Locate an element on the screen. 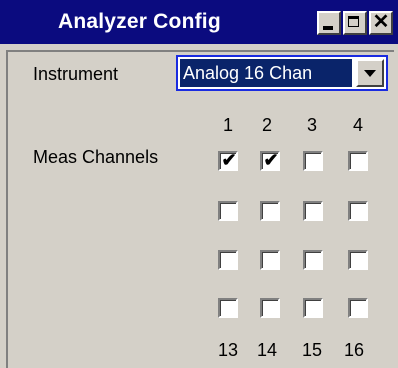 The height and width of the screenshot is (368, 398). chevron-down-icon is located at coordinates (370, 73).